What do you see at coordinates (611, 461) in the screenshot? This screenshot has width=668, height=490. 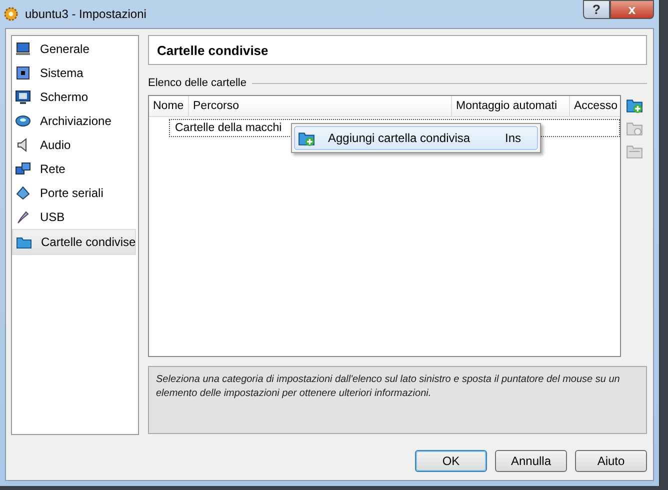 I see `dialog-button: Aiuto` at bounding box center [611, 461].